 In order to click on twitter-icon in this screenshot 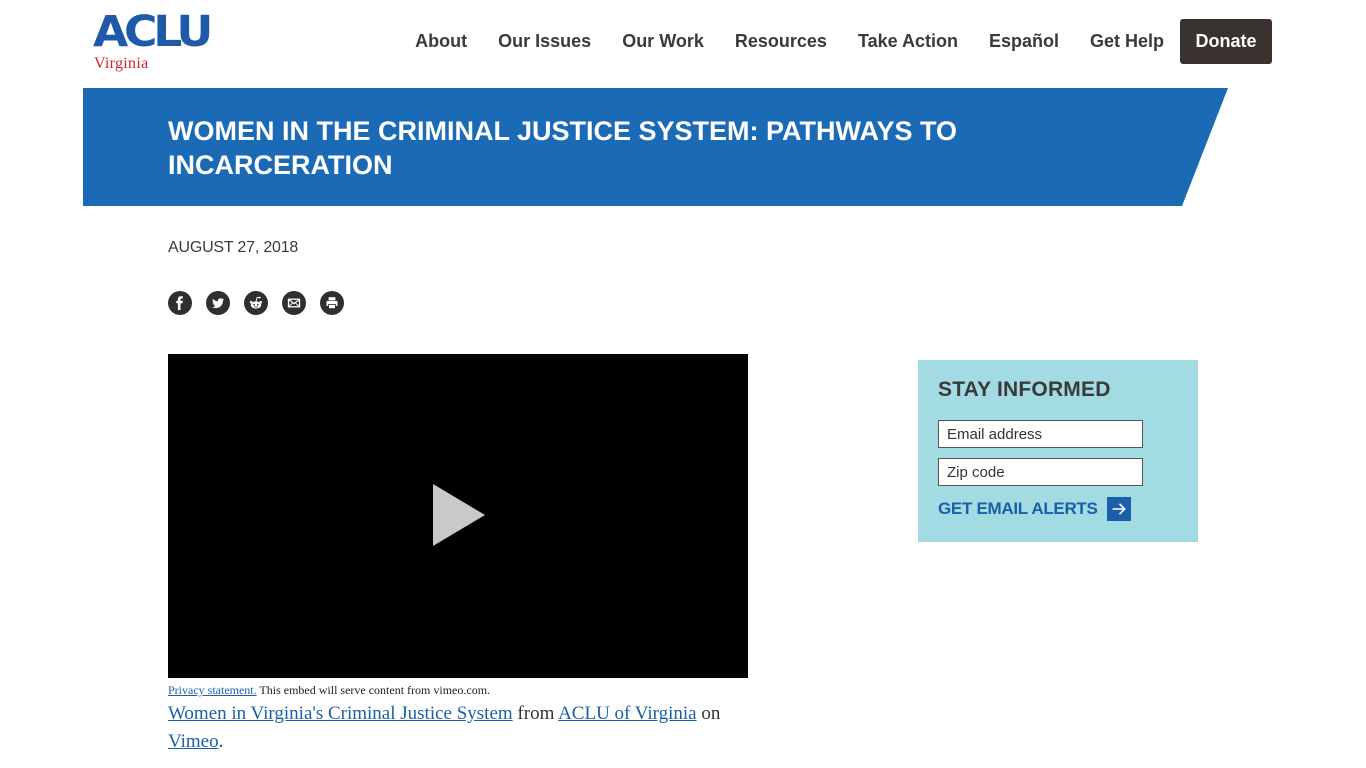, I will do `click(218, 303)`.